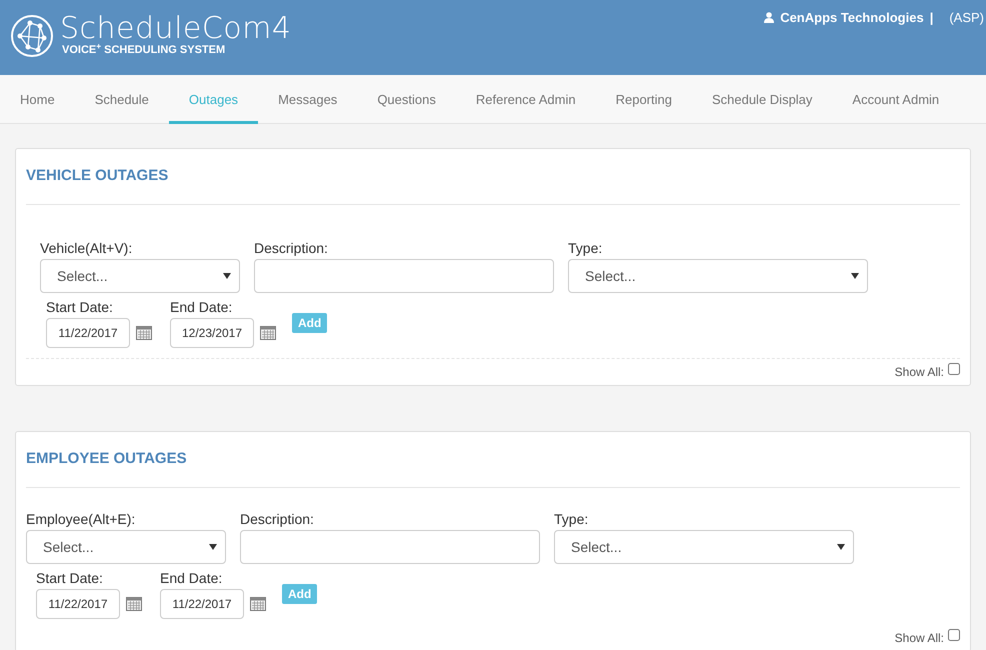  What do you see at coordinates (212, 333) in the screenshot?
I see `date-field: 12/23/2017` at bounding box center [212, 333].